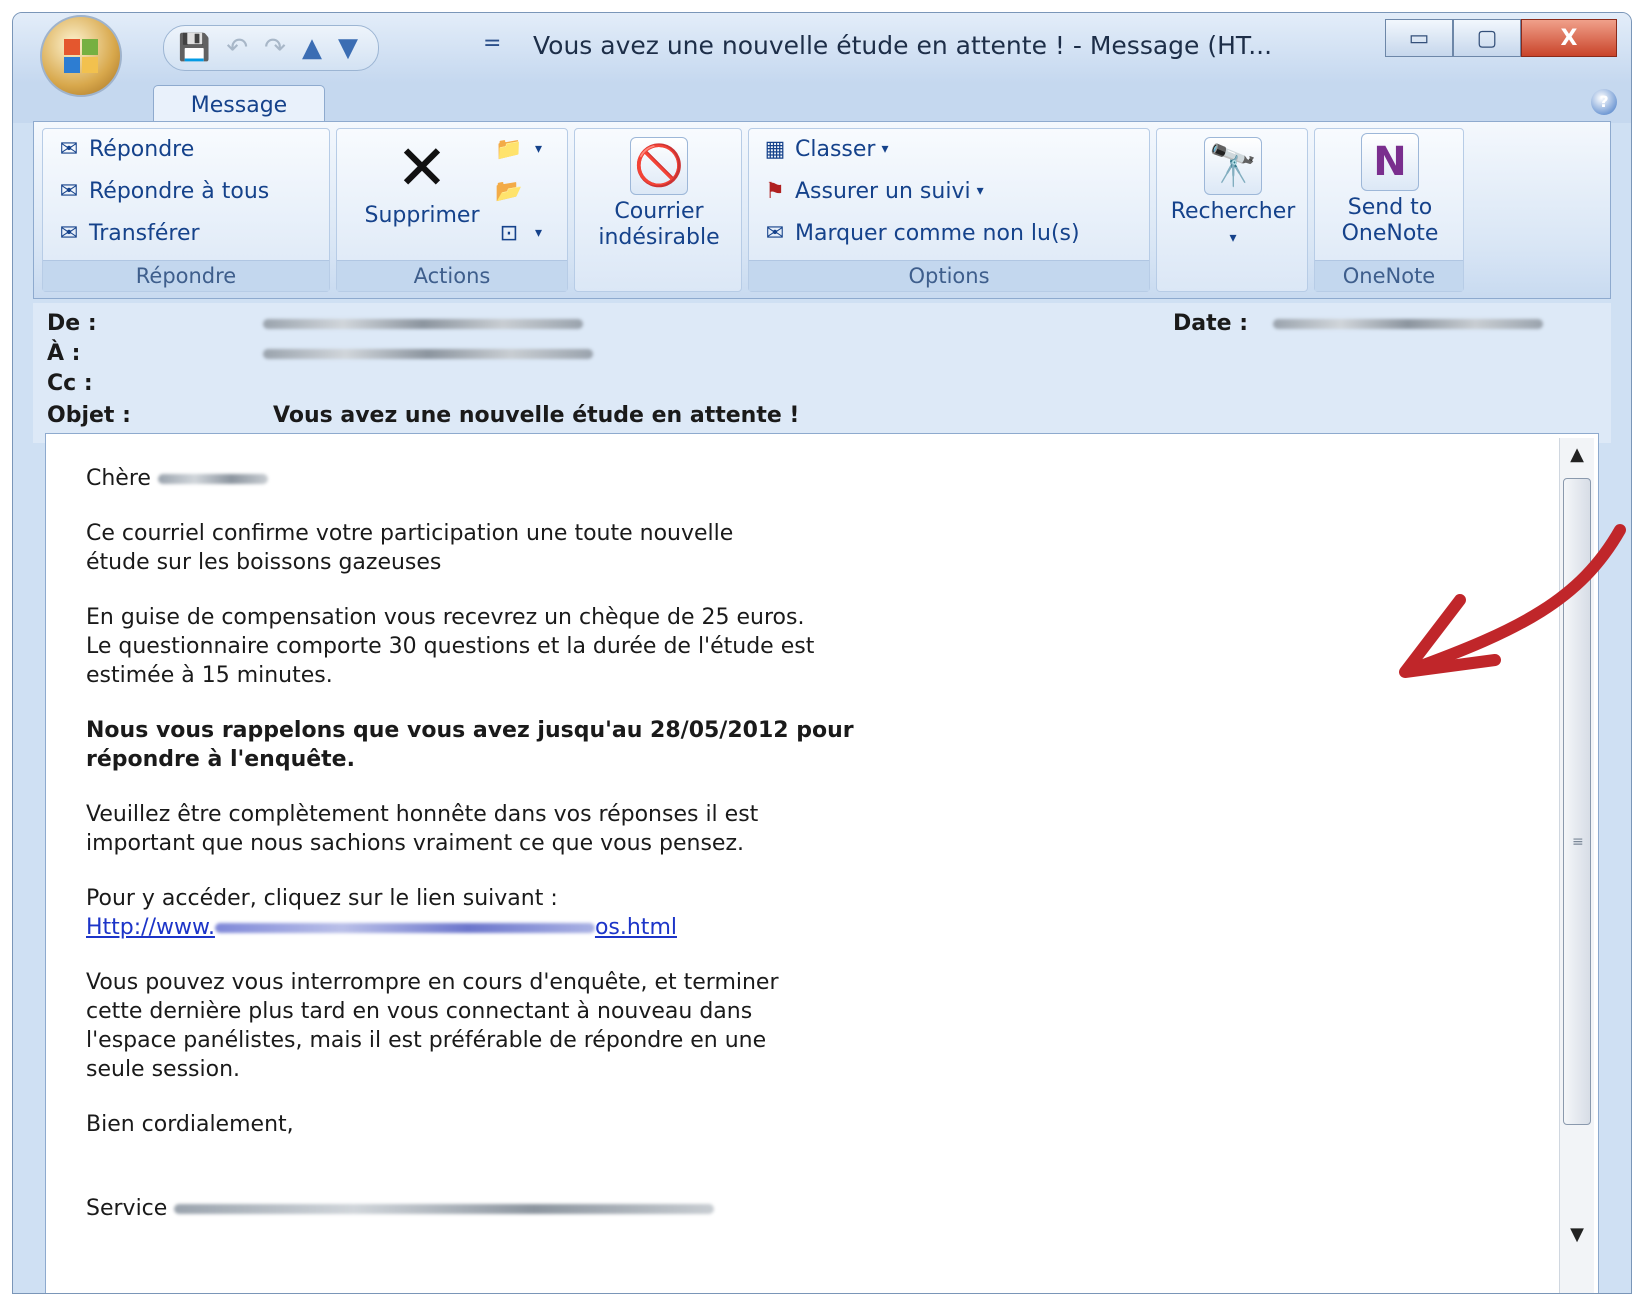 Image resolution: width=1634 pixels, height=1294 pixels. Describe the element at coordinates (163, 1069) in the screenshot. I see `p6-line4: seule session.` at that location.